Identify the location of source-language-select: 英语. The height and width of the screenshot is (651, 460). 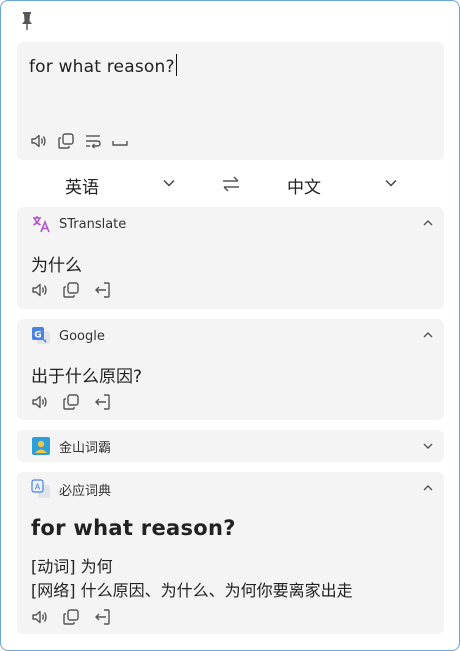
(82, 185).